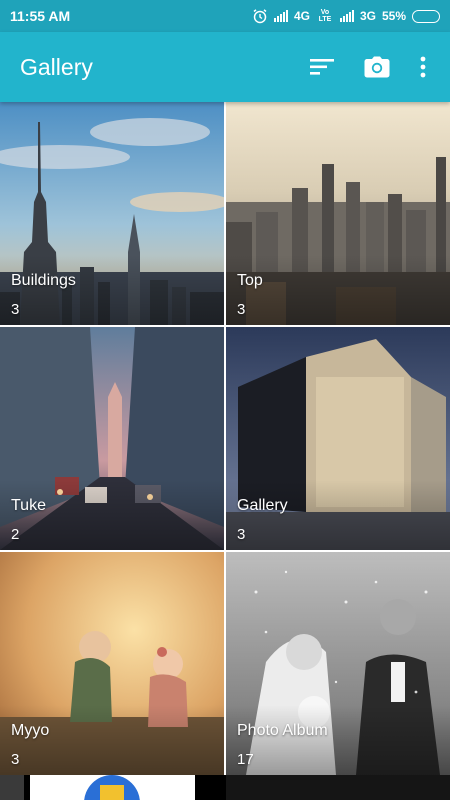 The width and height of the screenshot is (450, 800). I want to click on alarm-icon, so click(260, 16).